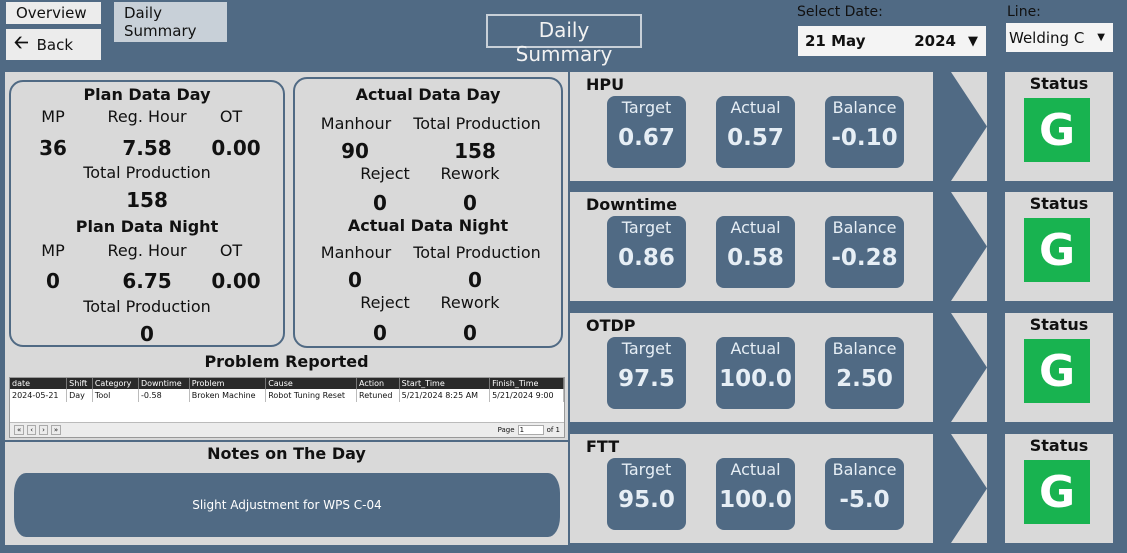  What do you see at coordinates (147, 250) in the screenshot?
I see `plan-night-reg-label: Reg. Hour` at bounding box center [147, 250].